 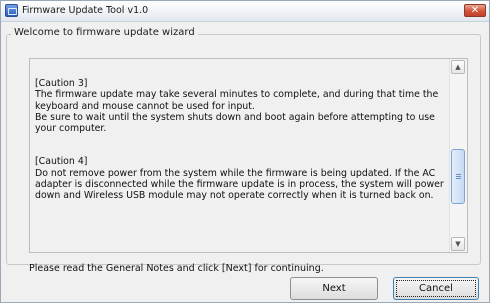 I want to click on next-button: Next, so click(x=334, y=288).